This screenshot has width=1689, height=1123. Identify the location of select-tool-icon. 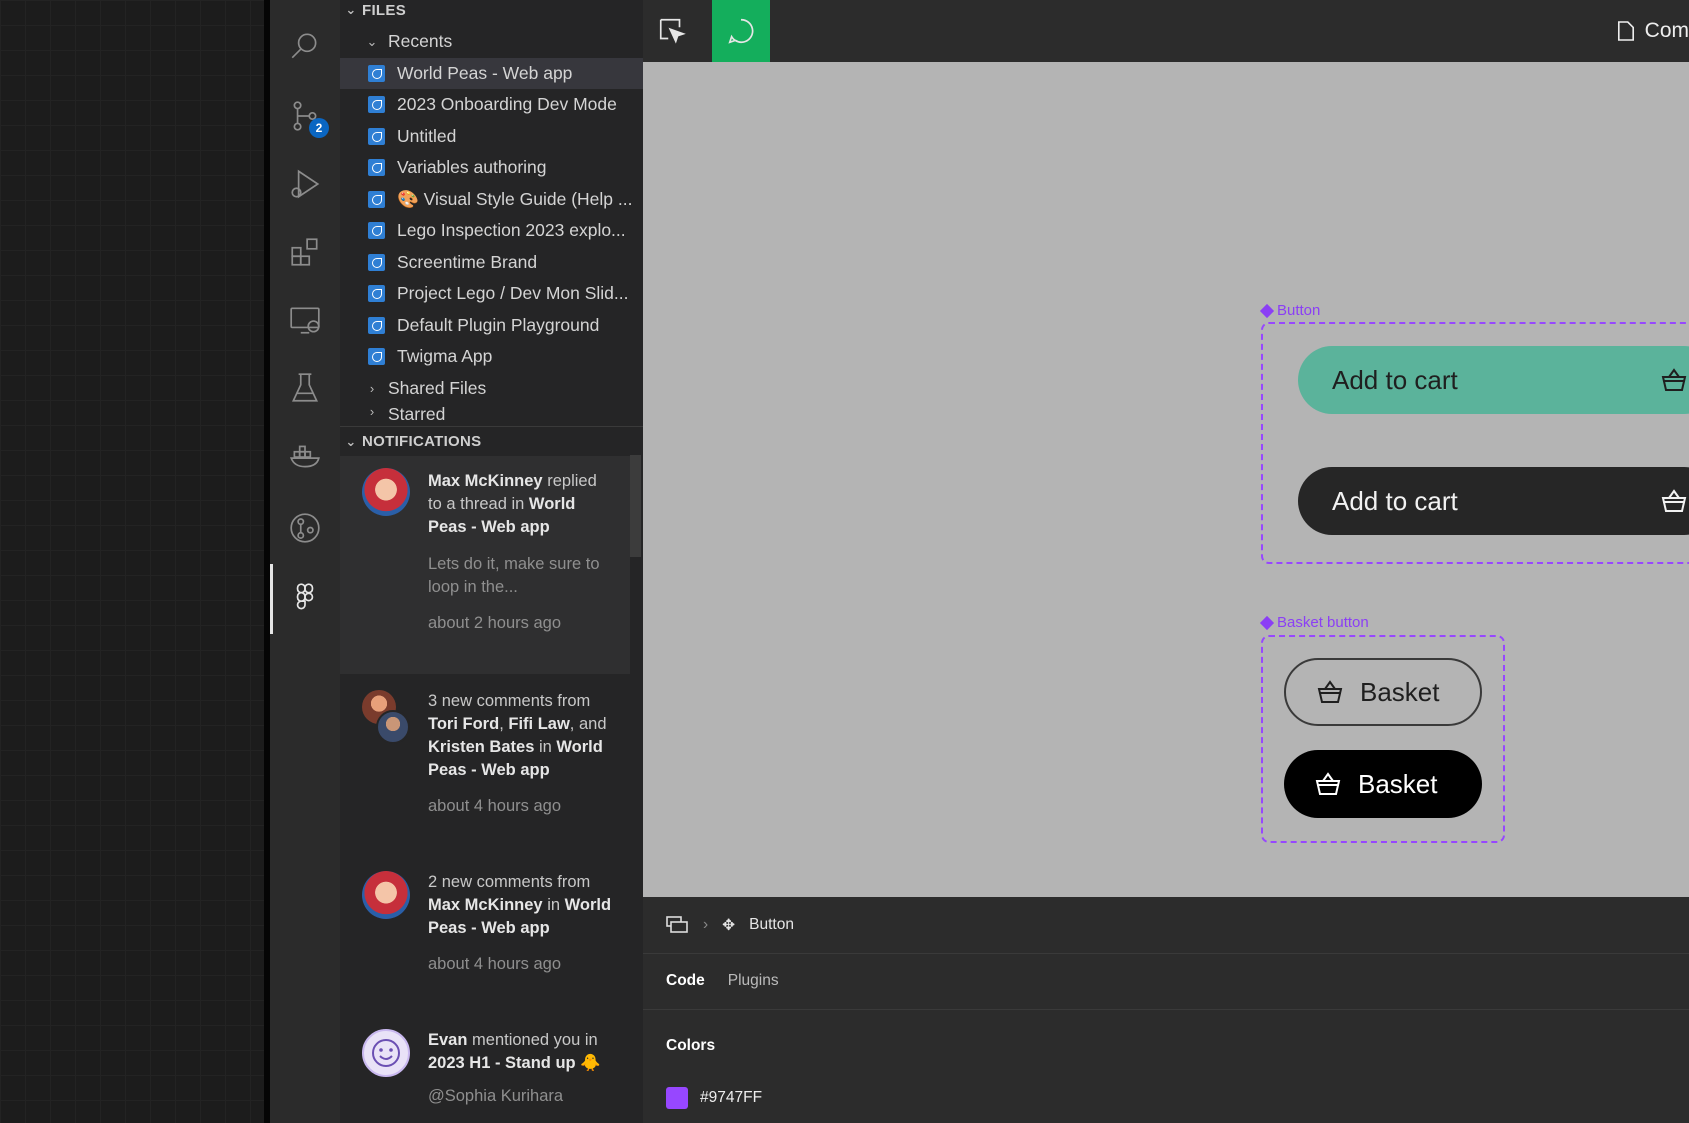
(672, 31).